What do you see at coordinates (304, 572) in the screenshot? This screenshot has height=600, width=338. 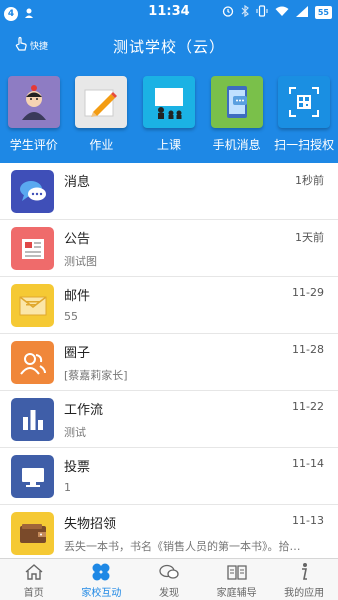 I see `info-icon` at bounding box center [304, 572].